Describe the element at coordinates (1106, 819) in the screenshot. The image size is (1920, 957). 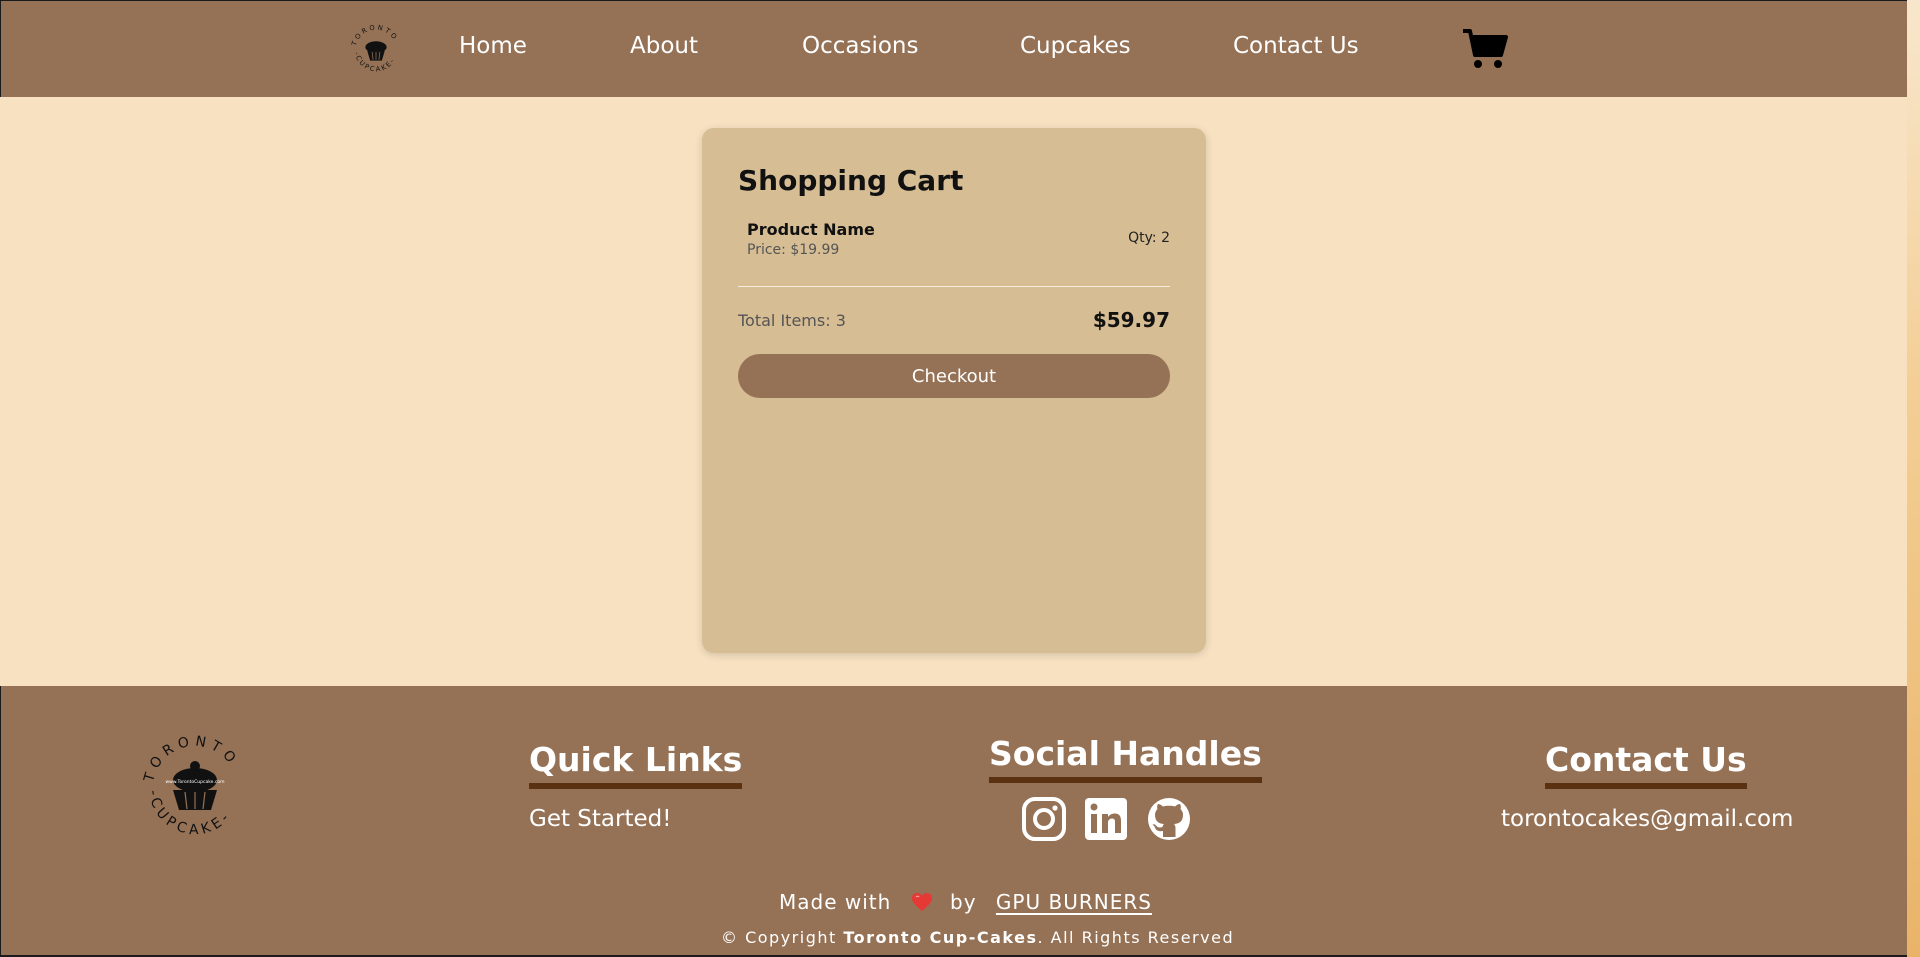
I see `linkedin-icon` at that location.